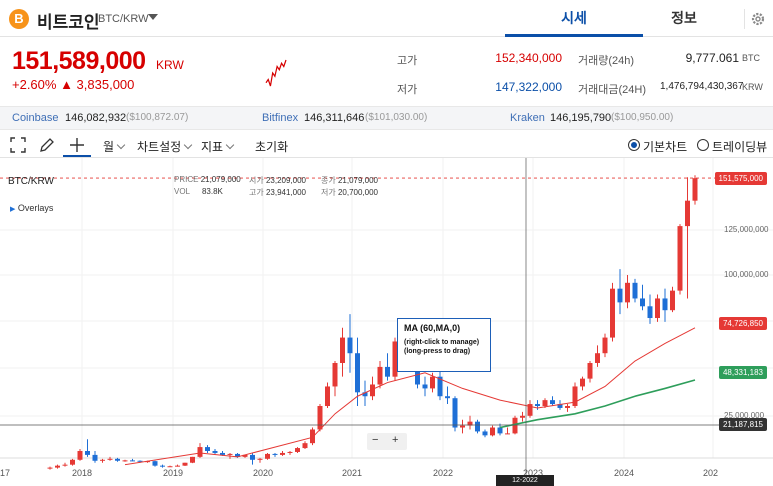  What do you see at coordinates (280, 118) in the screenshot?
I see `exchange-name: Bitfinex` at bounding box center [280, 118].